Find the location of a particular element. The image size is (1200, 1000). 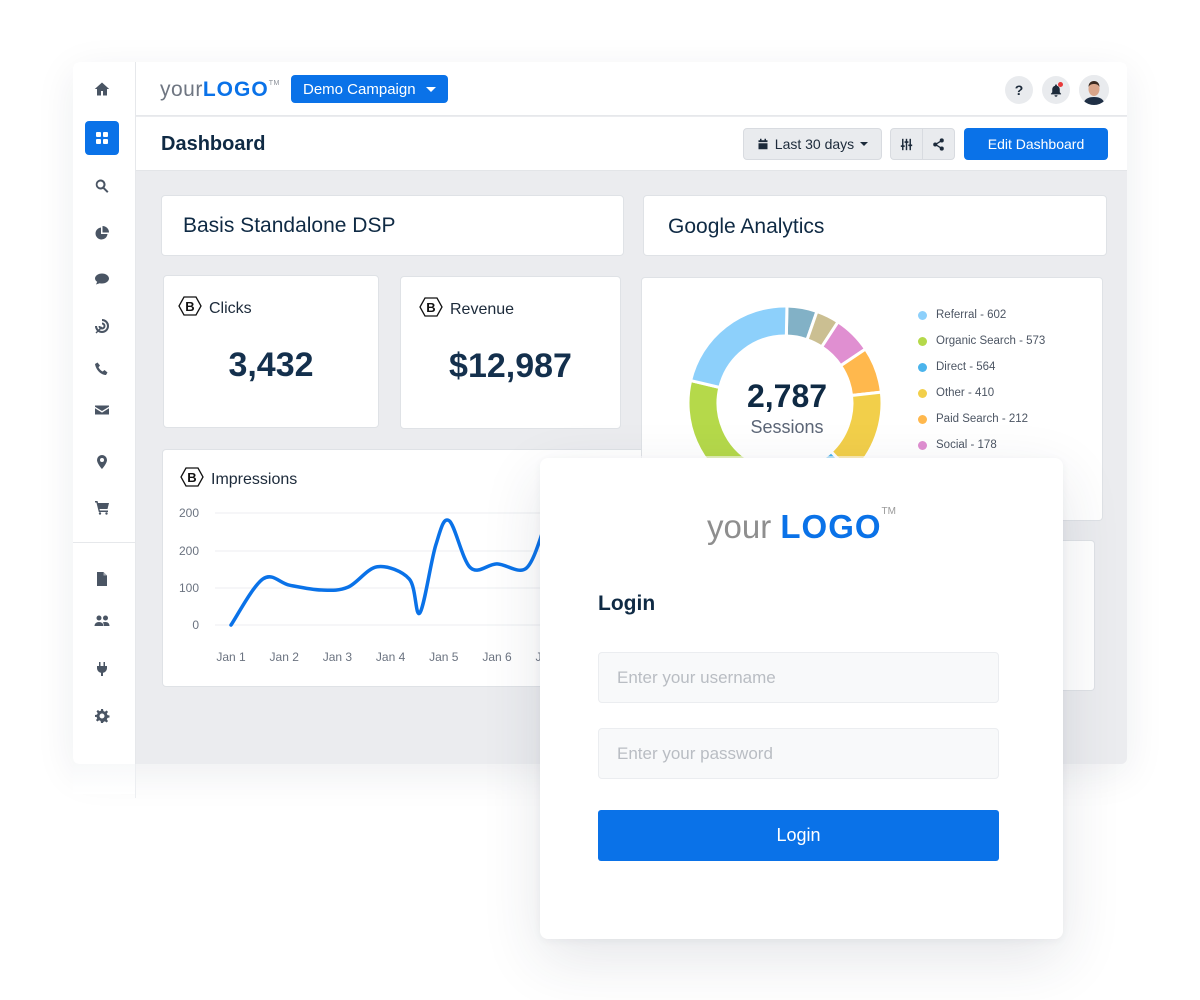

app-logo: yourLOGOTM is located at coordinates (220, 90).